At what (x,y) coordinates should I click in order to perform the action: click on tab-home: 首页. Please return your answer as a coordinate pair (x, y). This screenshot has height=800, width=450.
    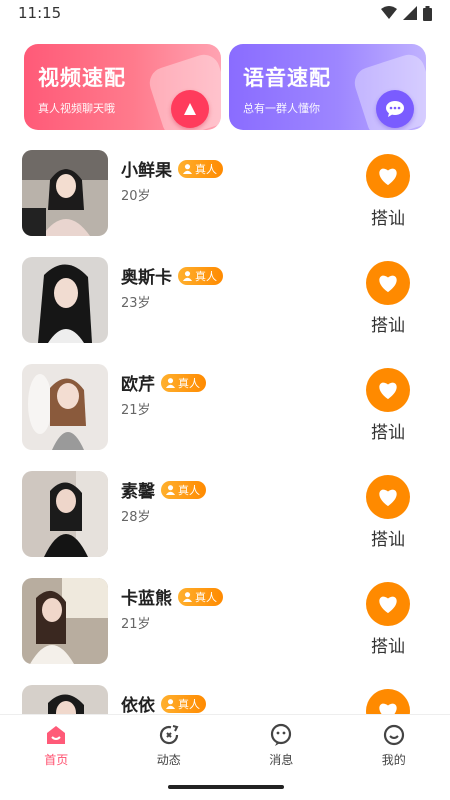
    Looking at the image, I should click on (56, 745).